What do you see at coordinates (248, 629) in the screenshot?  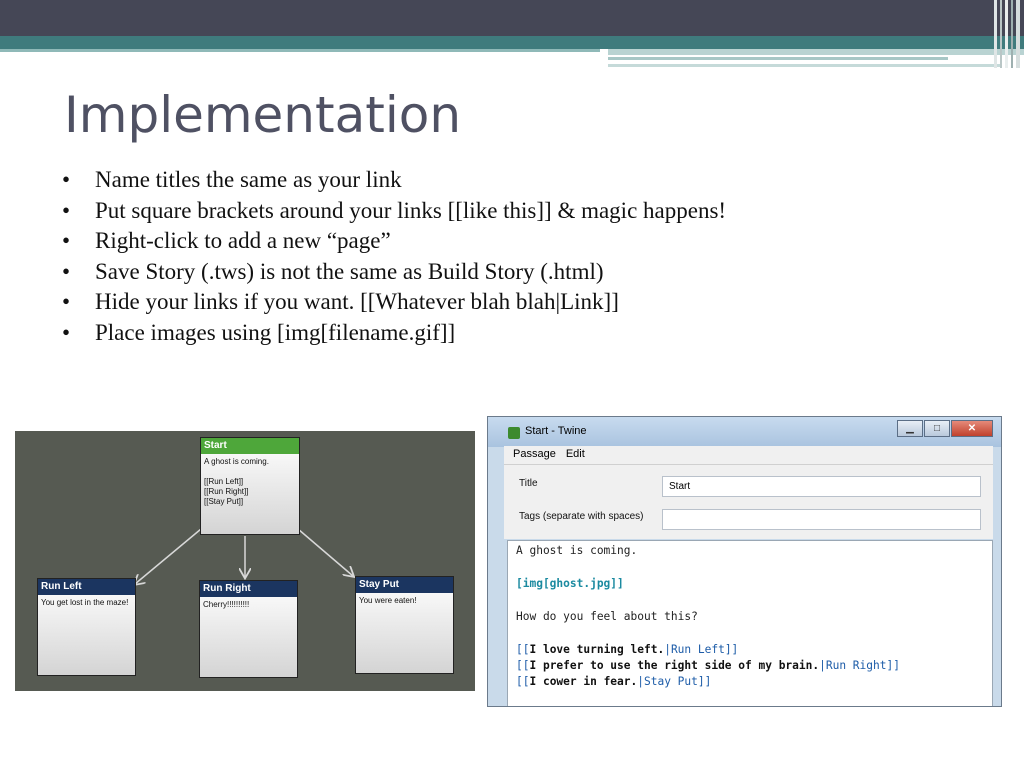 I see `passage-card-run-right: Run Right Cherry!!!!!!!!!!` at bounding box center [248, 629].